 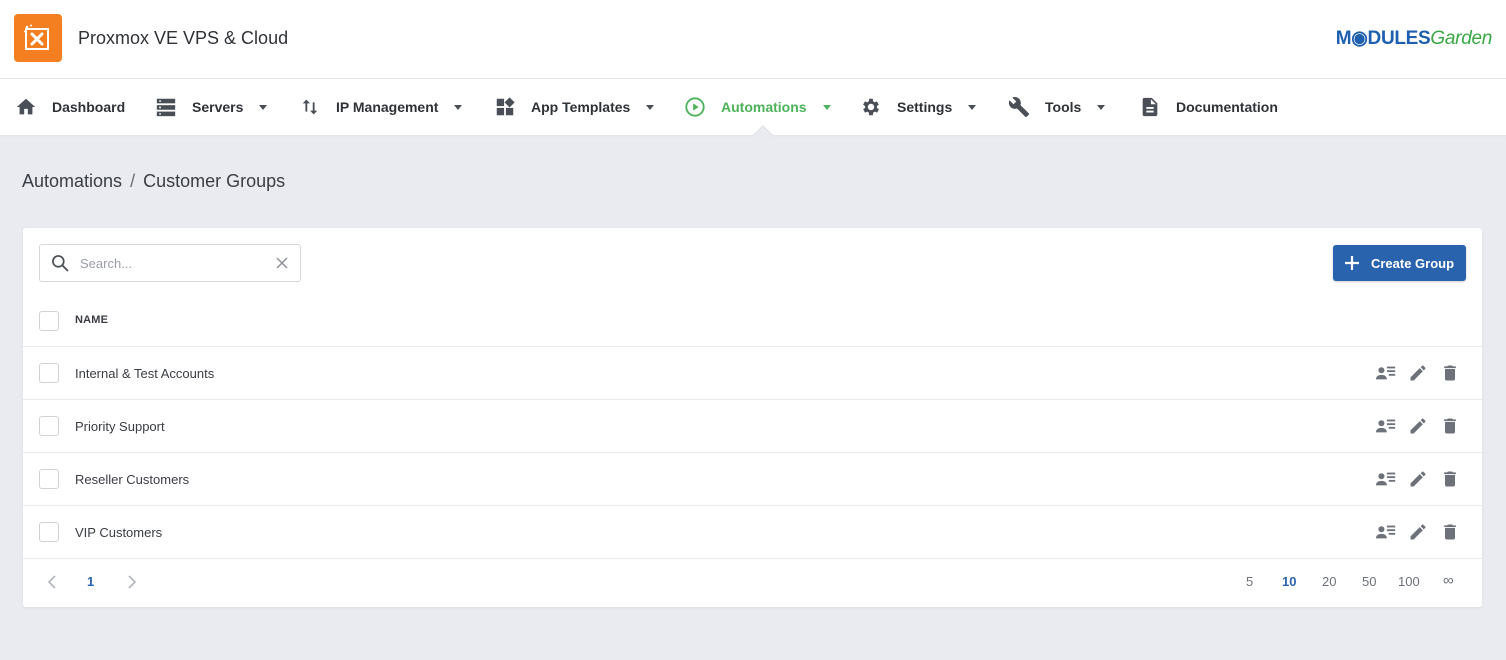 What do you see at coordinates (752, 532) in the screenshot?
I see `table-row: VIP Customers` at bounding box center [752, 532].